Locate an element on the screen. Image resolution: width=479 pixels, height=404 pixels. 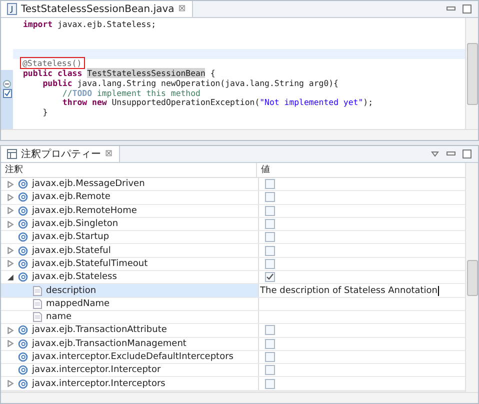
tree-item: mappedName is located at coordinates (130, 304).